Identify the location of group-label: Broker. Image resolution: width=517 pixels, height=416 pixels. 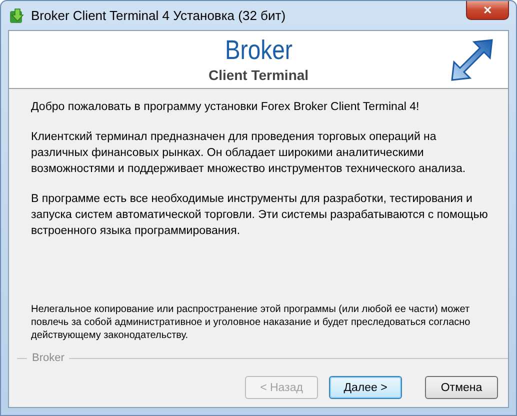
(48, 358).